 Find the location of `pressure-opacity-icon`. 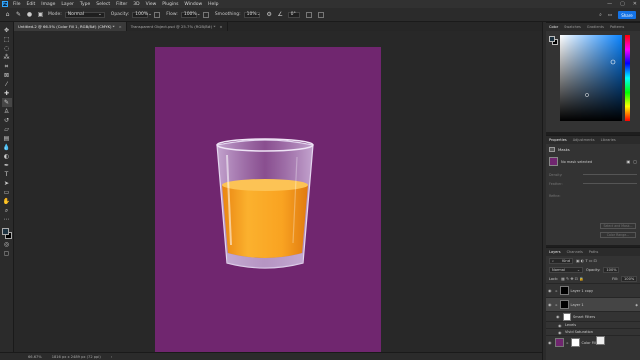

pressure-opacity-icon is located at coordinates (157, 14).